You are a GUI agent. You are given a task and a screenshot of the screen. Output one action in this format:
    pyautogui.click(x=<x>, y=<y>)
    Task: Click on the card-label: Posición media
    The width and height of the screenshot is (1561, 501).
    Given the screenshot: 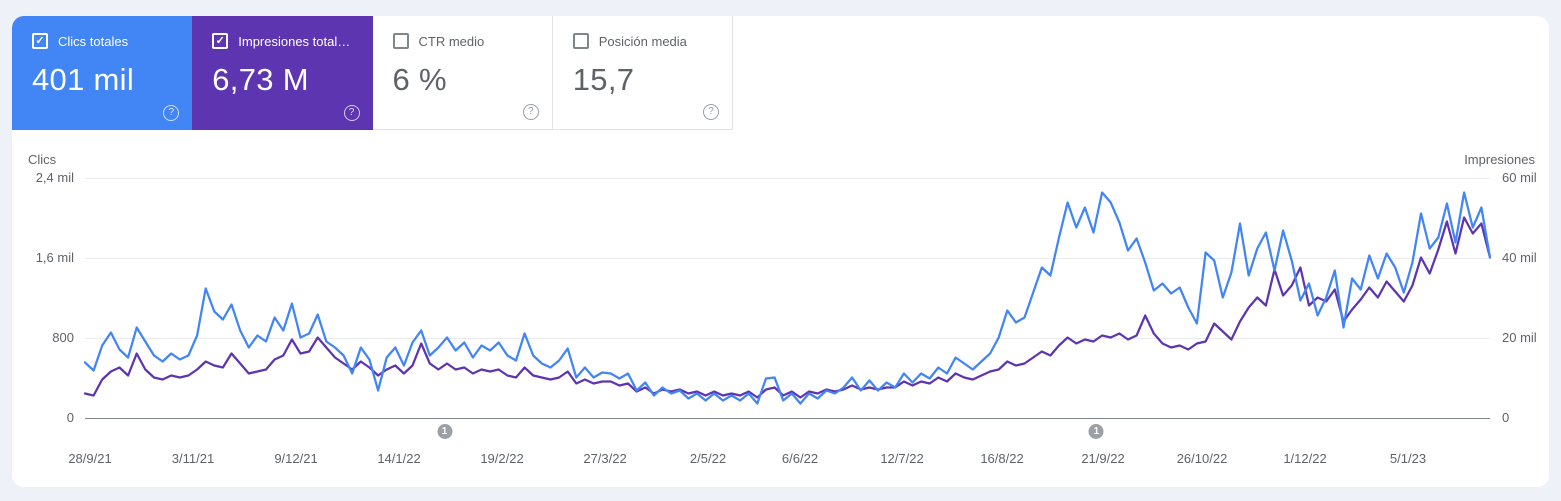 What is the action you would take?
    pyautogui.click(x=642, y=41)
    